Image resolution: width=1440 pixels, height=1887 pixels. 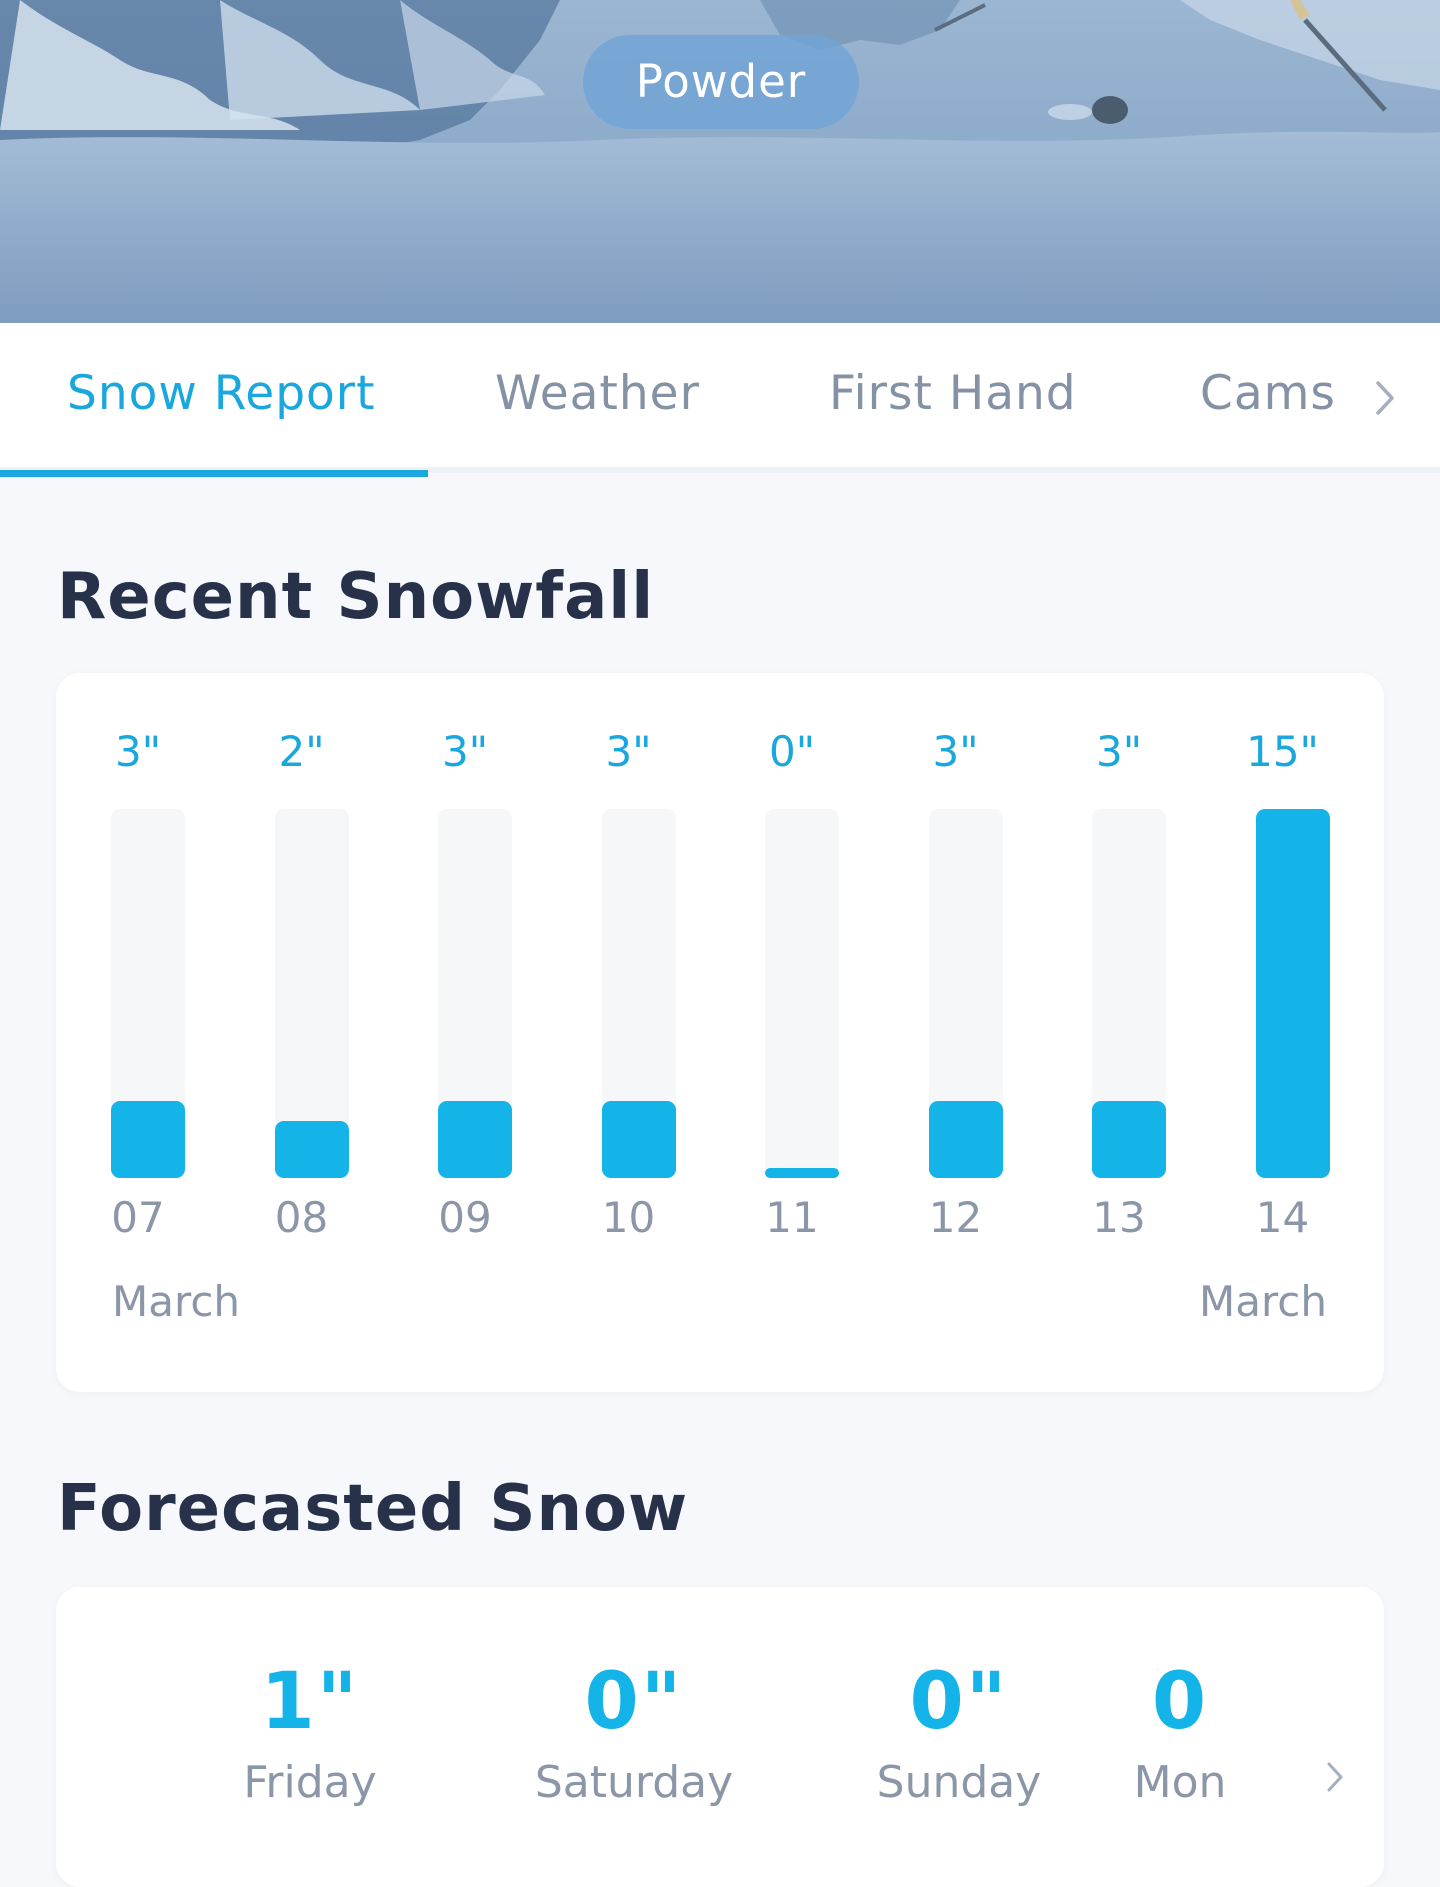 What do you see at coordinates (214, 473) in the screenshot?
I see `active-tab-indicator` at bounding box center [214, 473].